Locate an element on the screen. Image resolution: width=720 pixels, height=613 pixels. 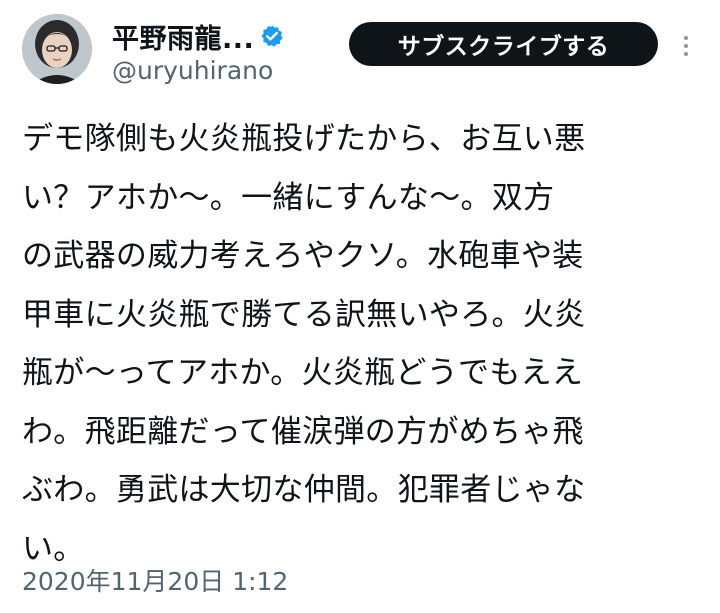
tweet-text-line: の武器の威力考えろやクソ。水砲車や装 is located at coordinates (303, 256).